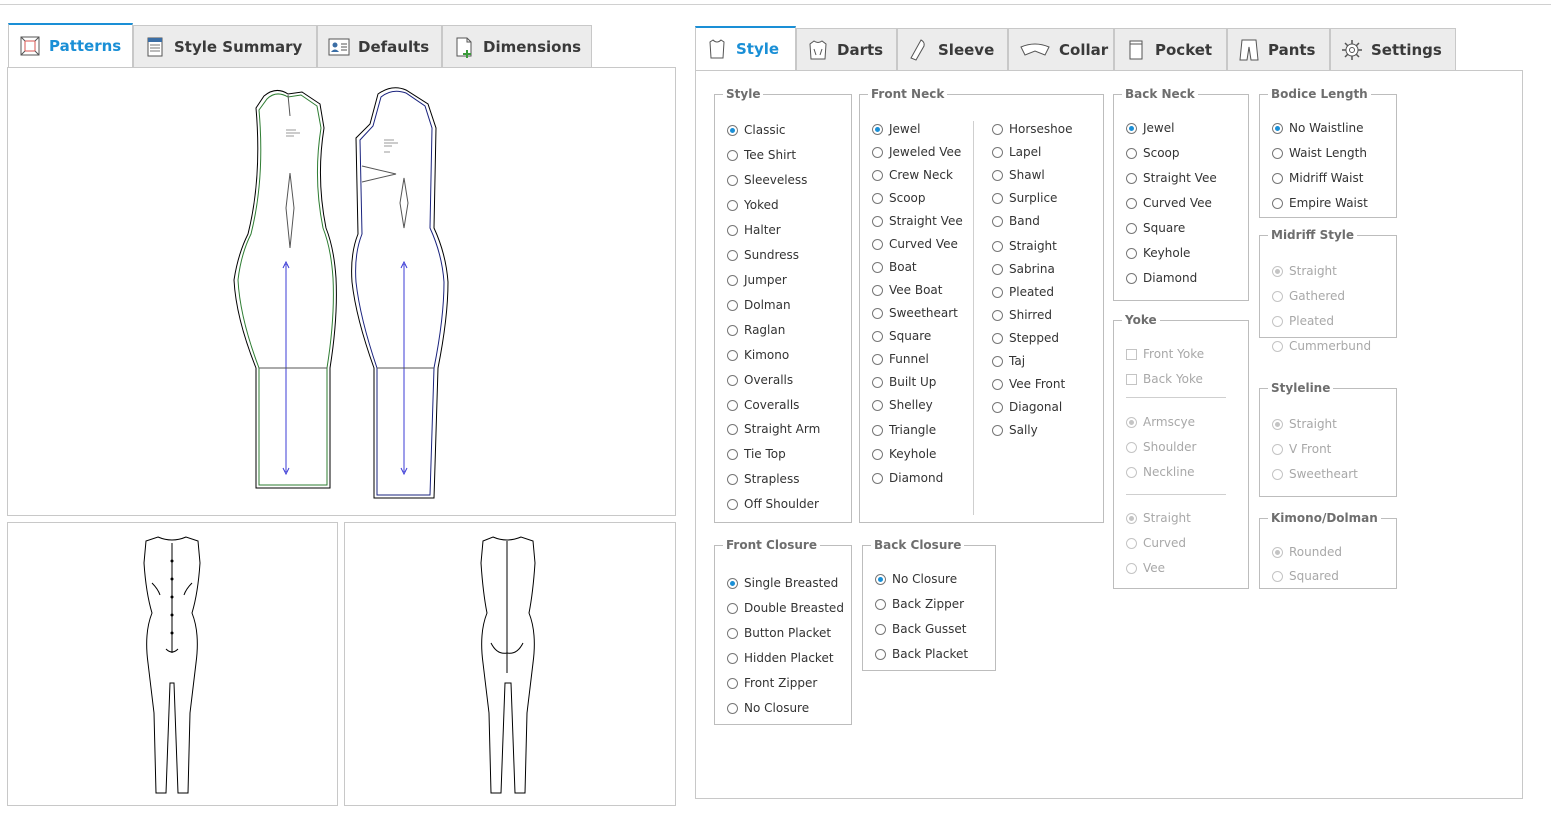 Image resolution: width=1551 pixels, height=813 pixels. Describe the element at coordinates (1161, 278) in the screenshot. I see `back-neck-option: Diamond` at that location.